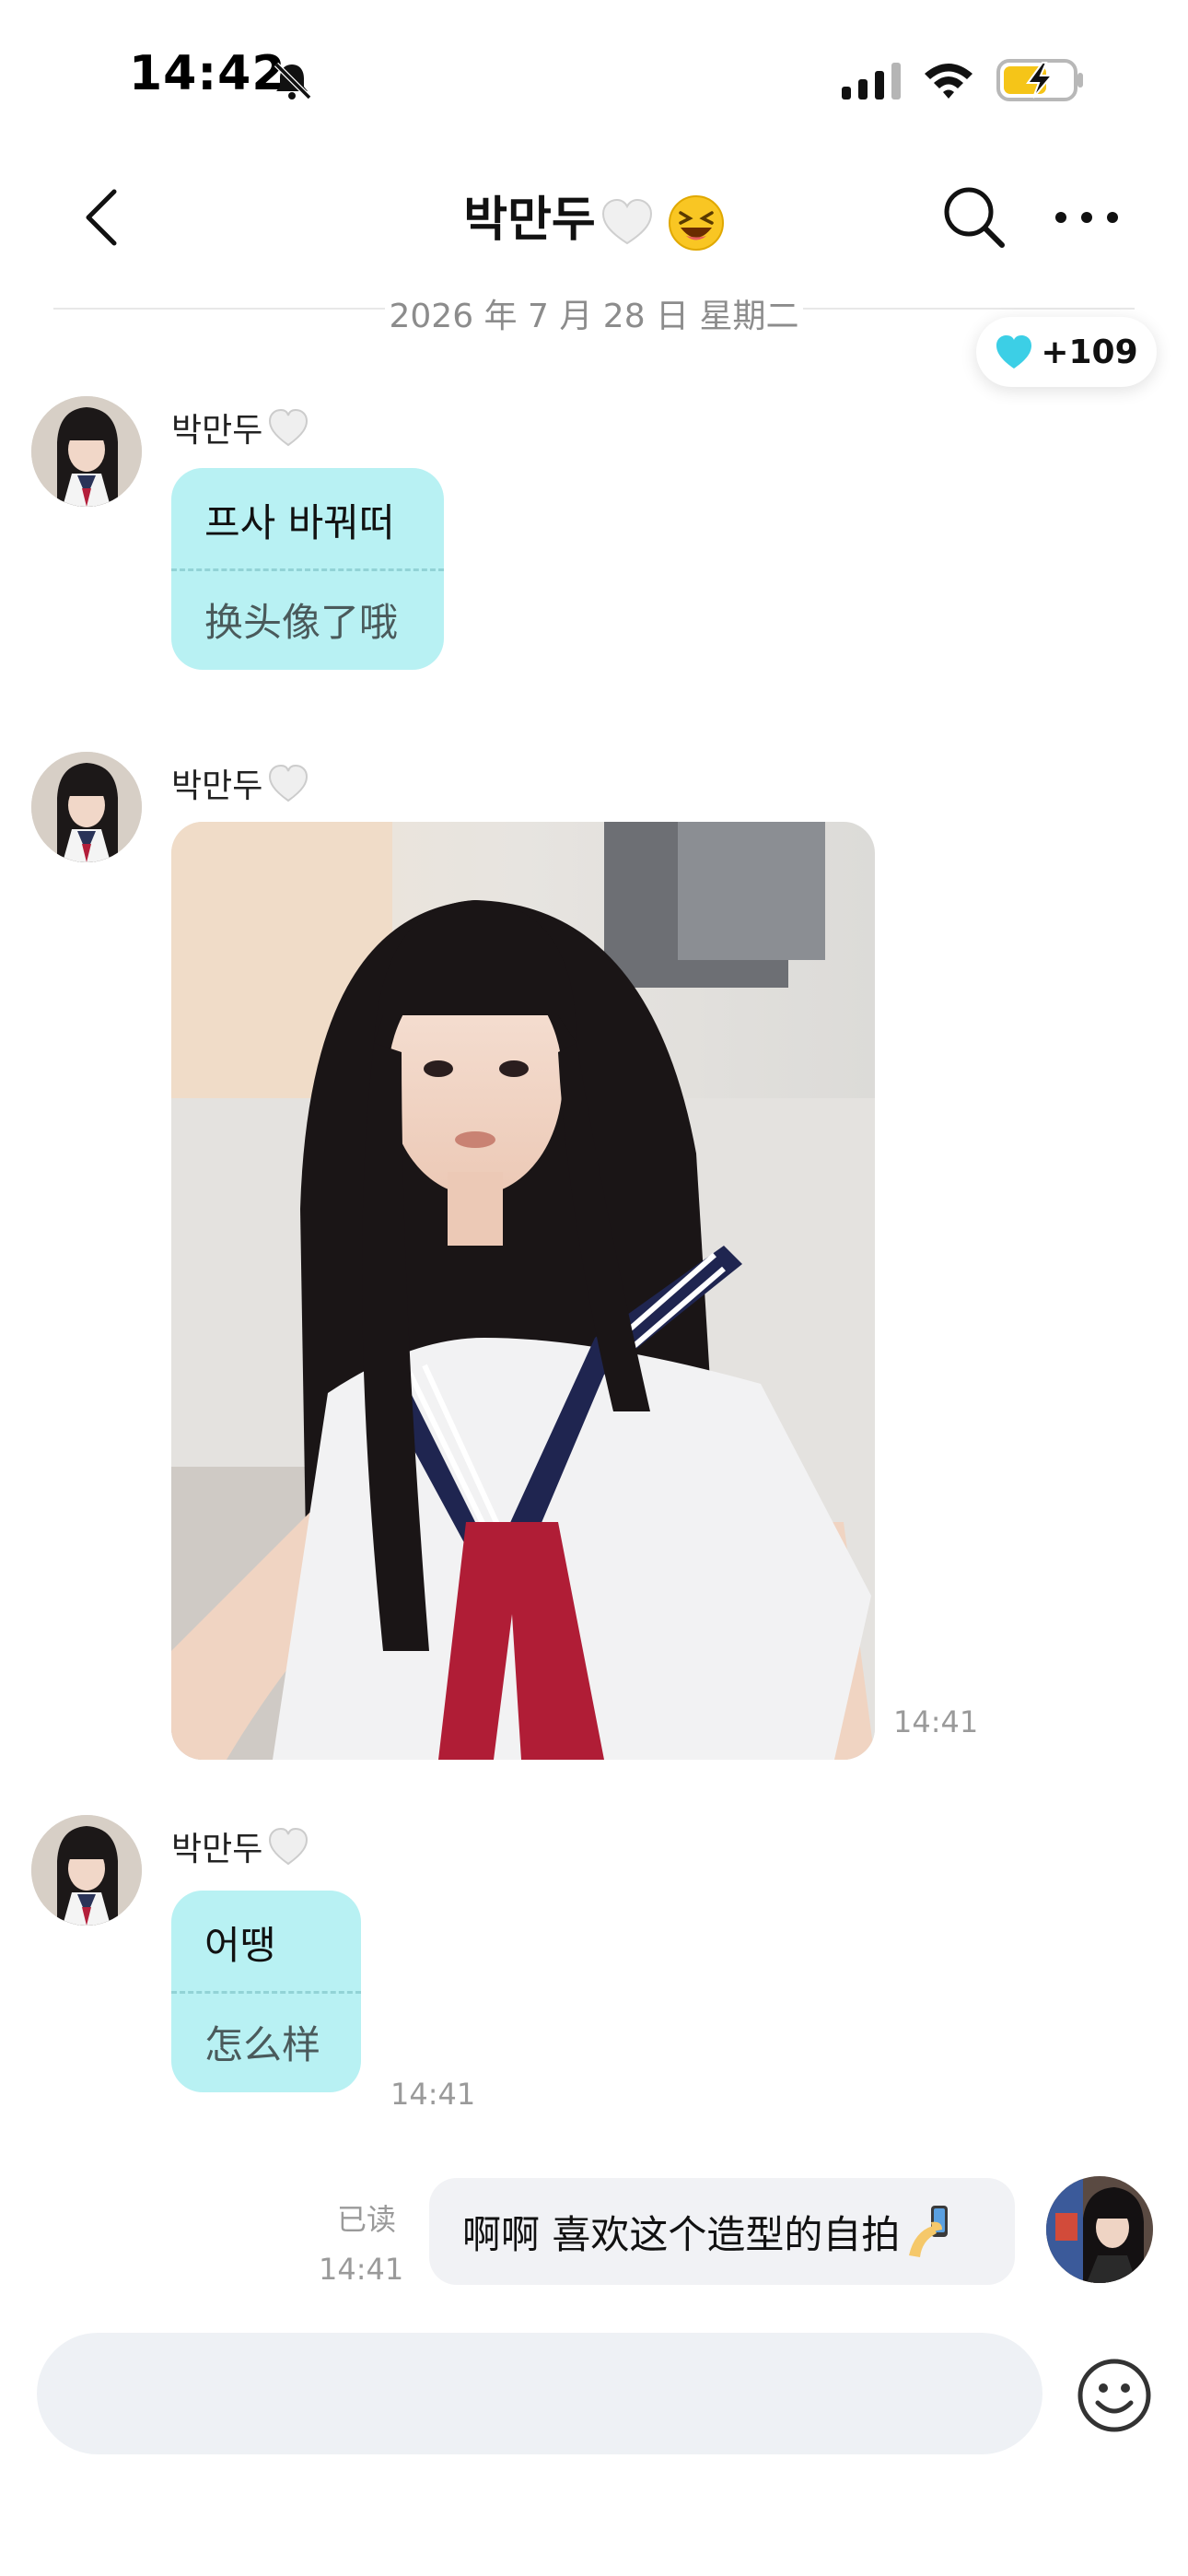  I want to click on message-translation-text: 换头像了哦, so click(301, 622).